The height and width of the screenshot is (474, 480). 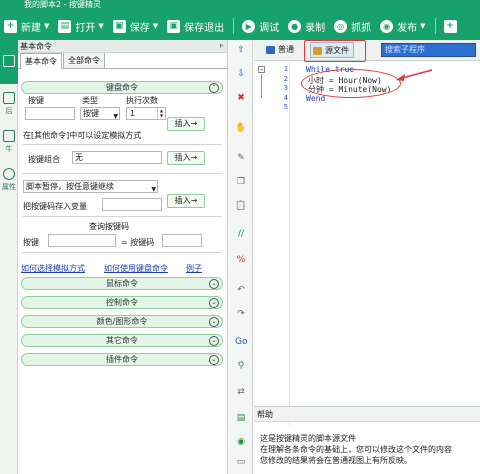 I want to click on insert-combo-button: 插入→, so click(x=186, y=158).